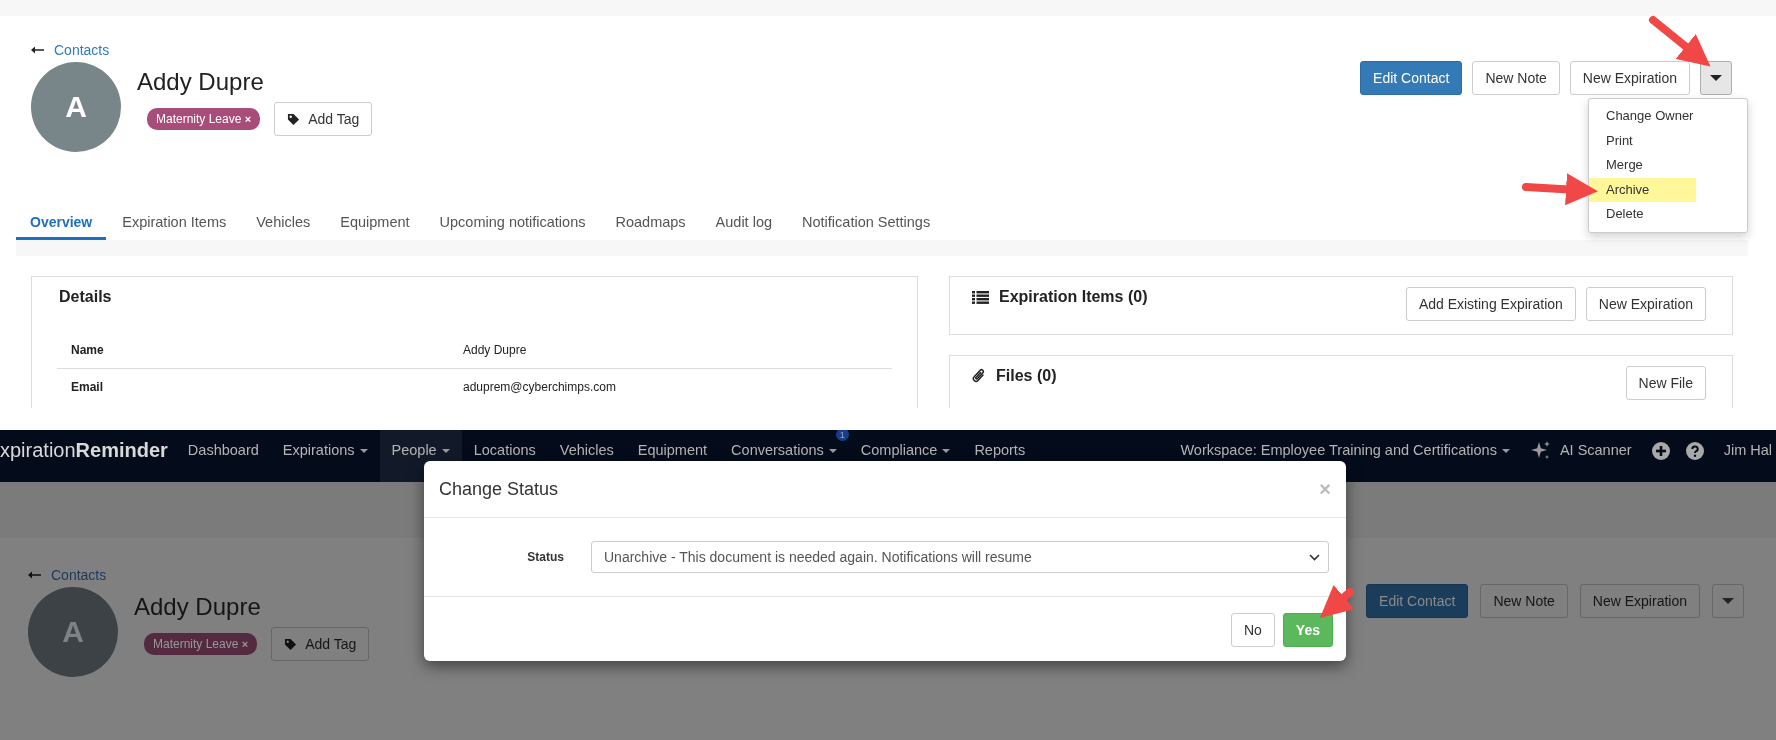  I want to click on ai-scanner-link: AI Scanner, so click(1601, 456).